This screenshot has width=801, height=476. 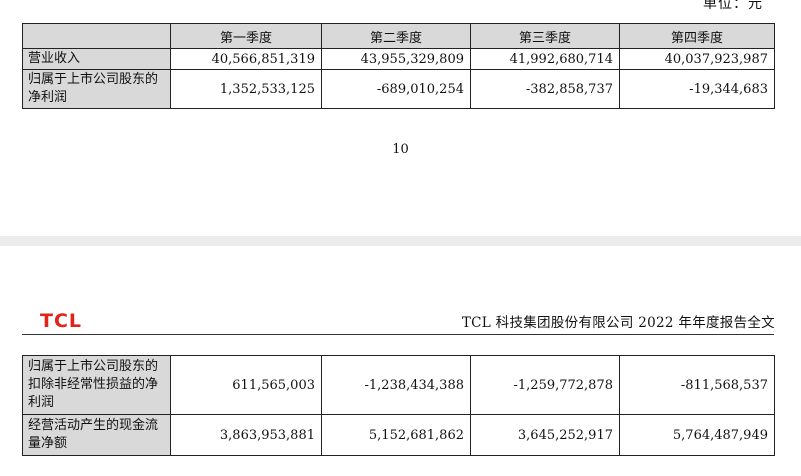 What do you see at coordinates (545, 36) in the screenshot?
I see `header-q3: 第三季度` at bounding box center [545, 36].